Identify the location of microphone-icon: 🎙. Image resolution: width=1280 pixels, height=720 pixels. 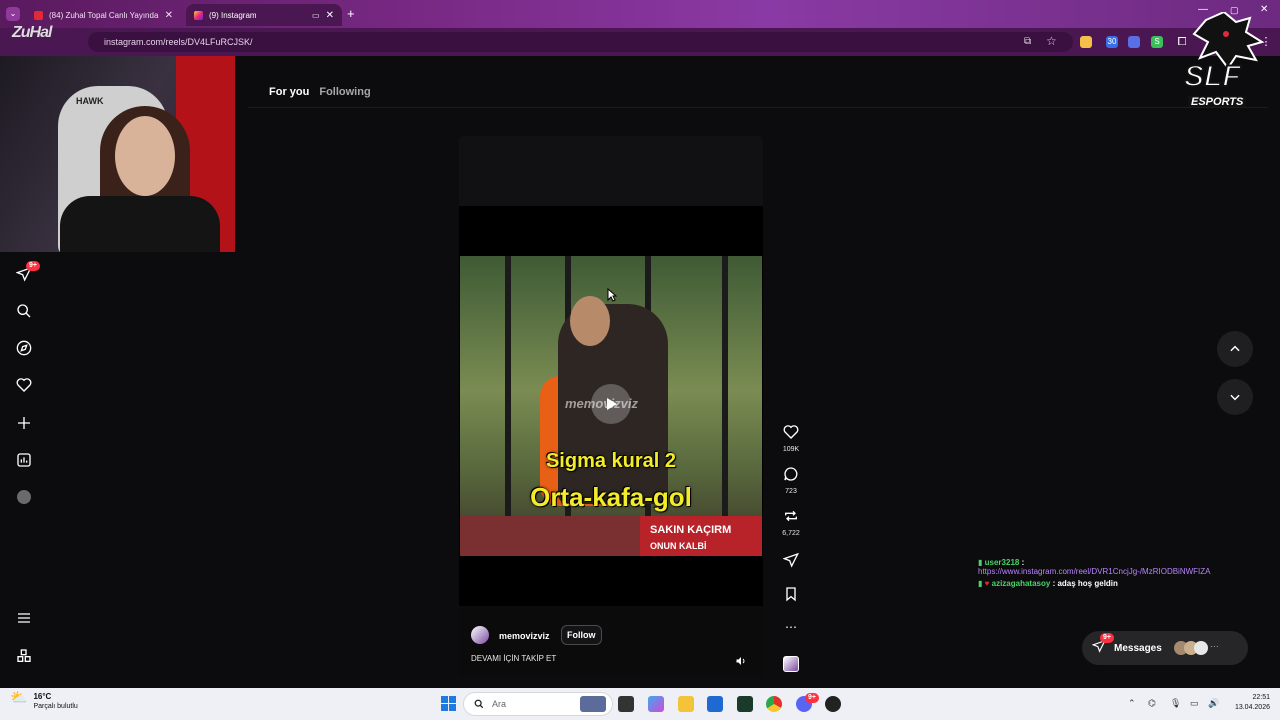
(1175, 703).